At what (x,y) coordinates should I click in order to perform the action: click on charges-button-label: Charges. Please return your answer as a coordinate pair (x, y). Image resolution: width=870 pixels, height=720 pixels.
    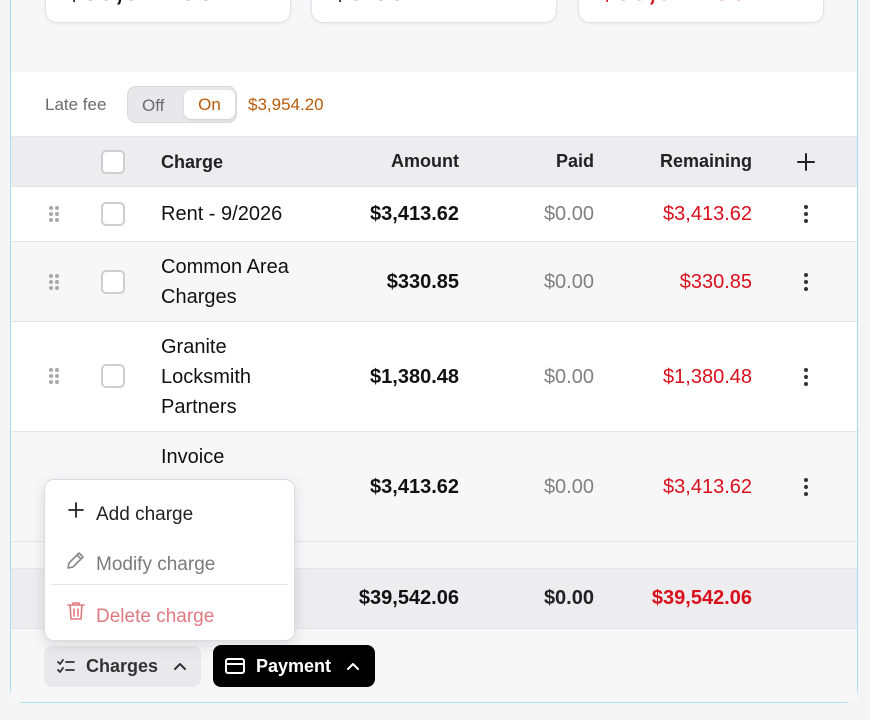
    Looking at the image, I should click on (122, 666).